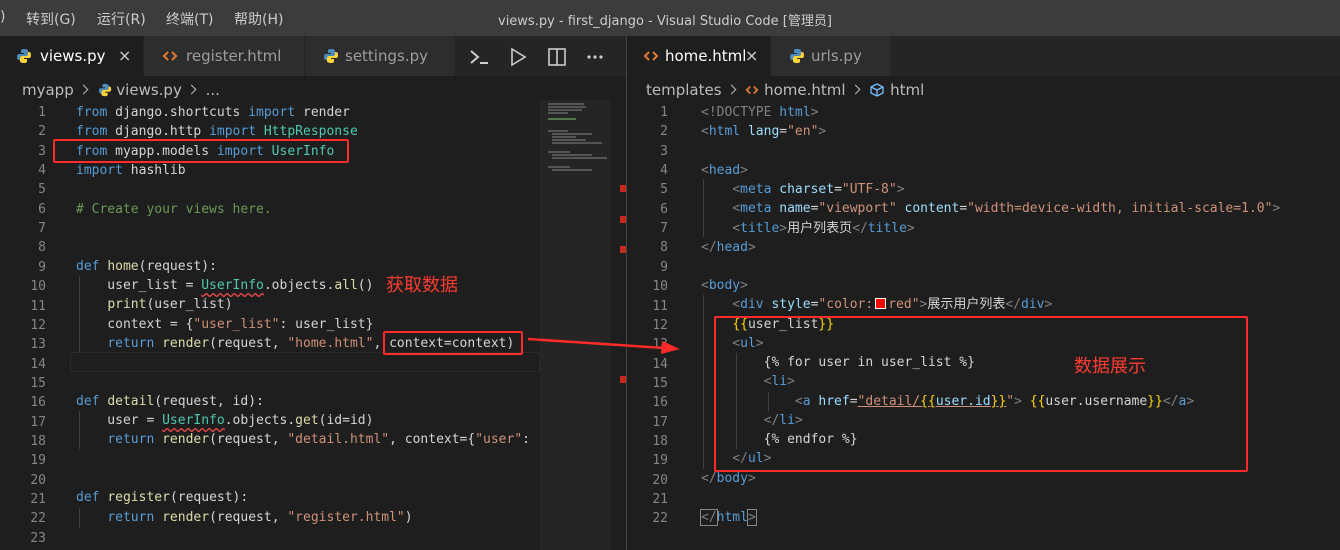  What do you see at coordinates (149, 90) in the screenshot?
I see `breadcrumb-item: views.py` at bounding box center [149, 90].